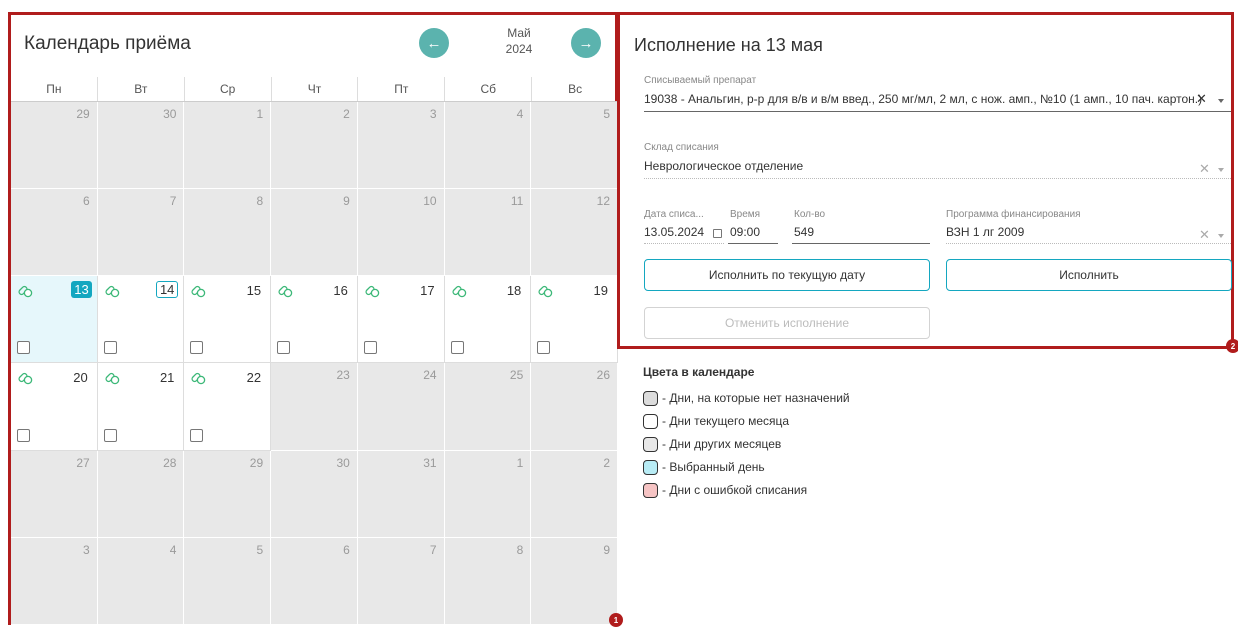 The width and height of the screenshot is (1238, 633). I want to click on drug-dropdown-icon, so click(1221, 101).